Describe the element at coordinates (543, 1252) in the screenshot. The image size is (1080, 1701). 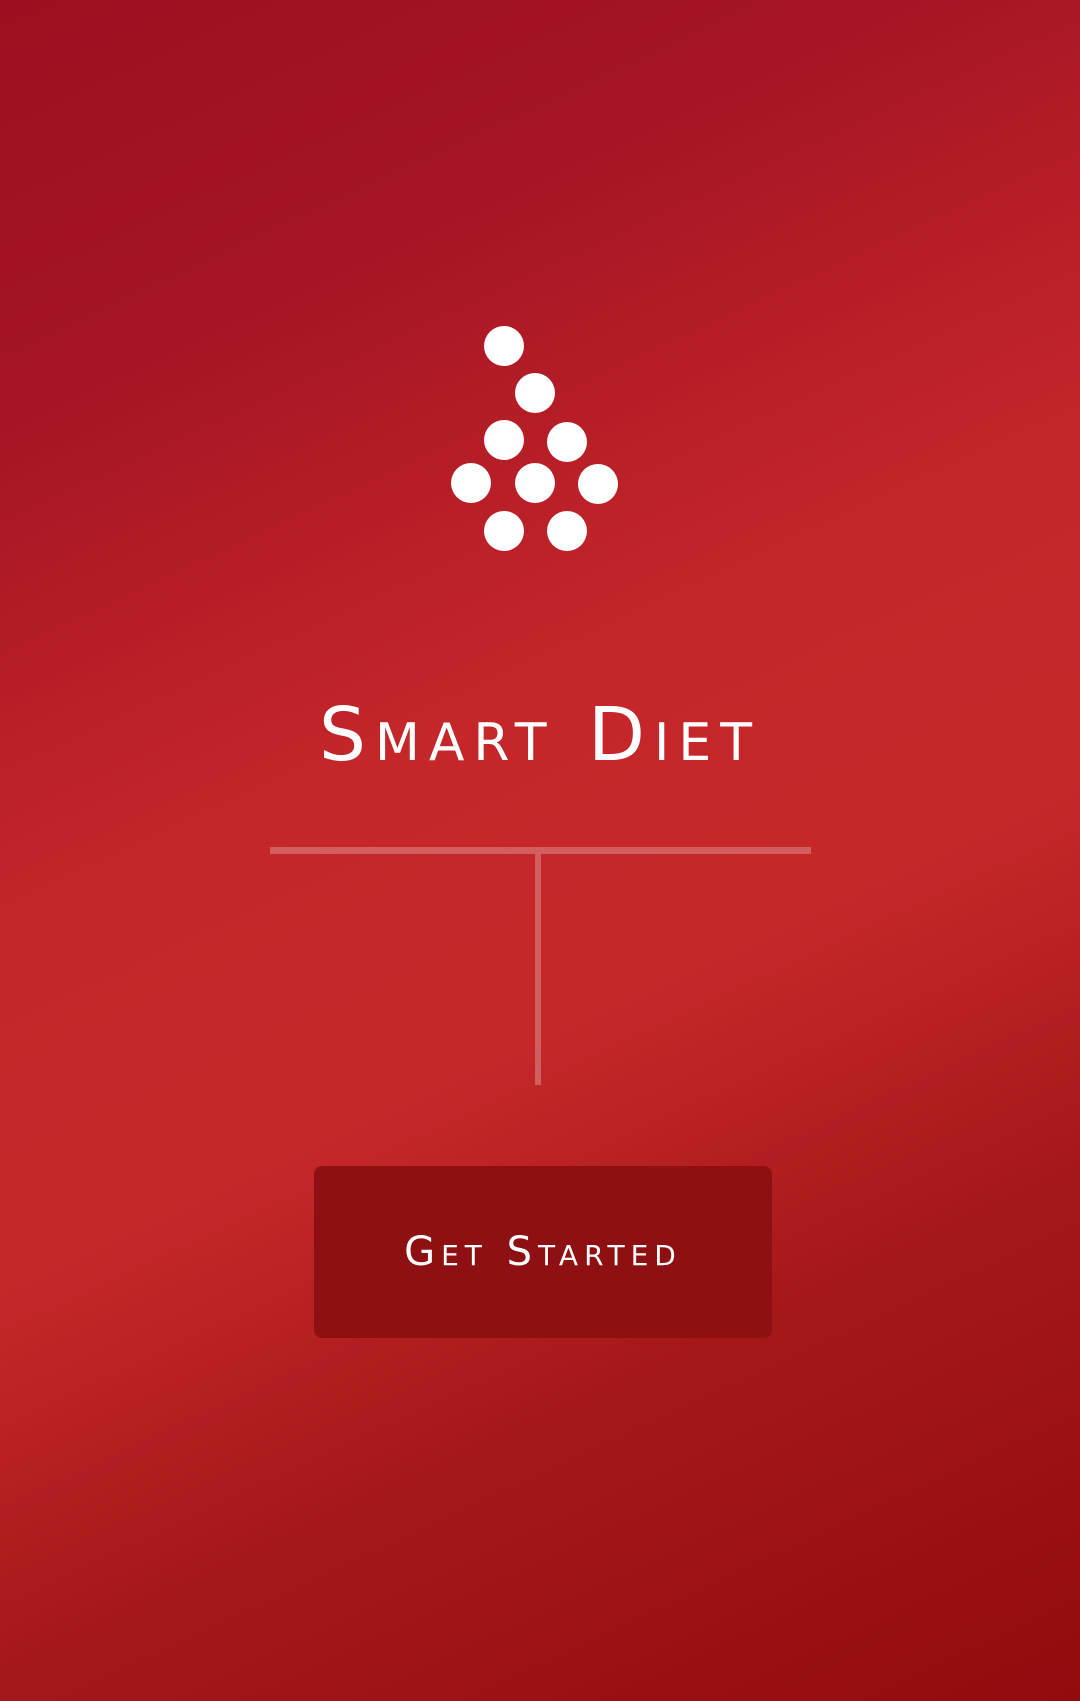
I see `get-started-button: Get Started` at that location.